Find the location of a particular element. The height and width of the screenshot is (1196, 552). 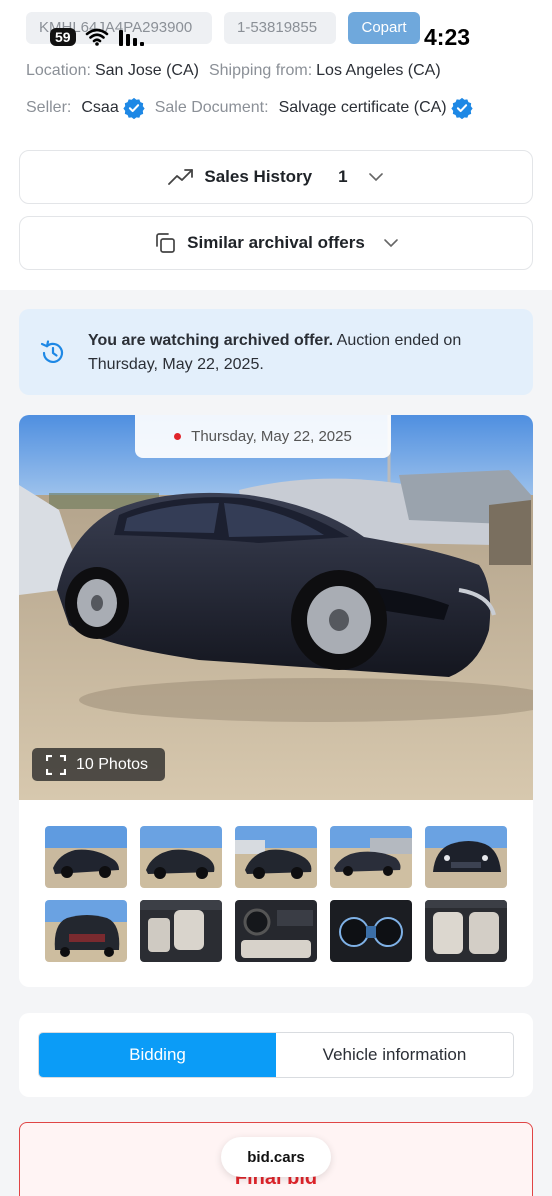

tab-bar: Bidding Vehicle information is located at coordinates (276, 1055).